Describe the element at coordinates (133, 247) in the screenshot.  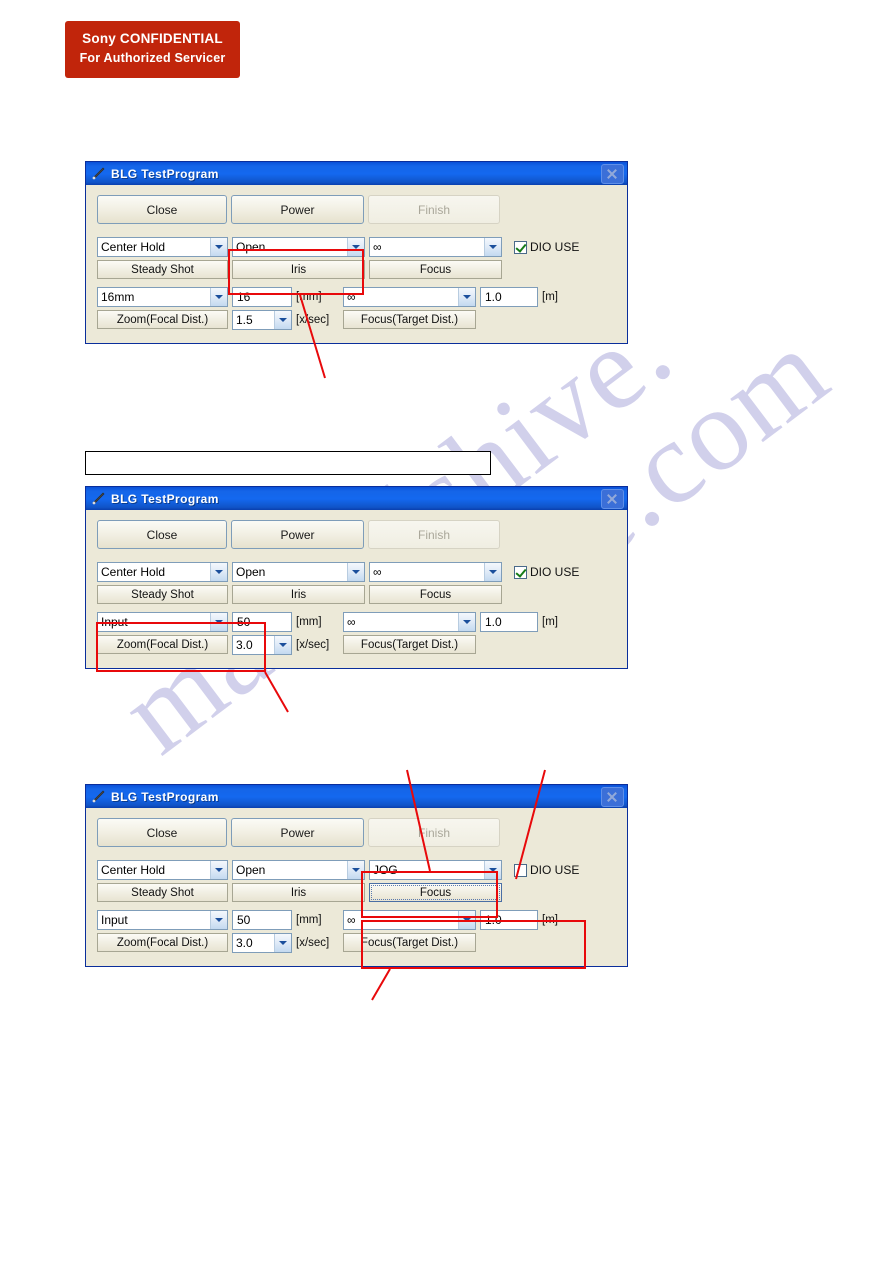
I see `steady-shot-combo-value: Center Hold` at that location.